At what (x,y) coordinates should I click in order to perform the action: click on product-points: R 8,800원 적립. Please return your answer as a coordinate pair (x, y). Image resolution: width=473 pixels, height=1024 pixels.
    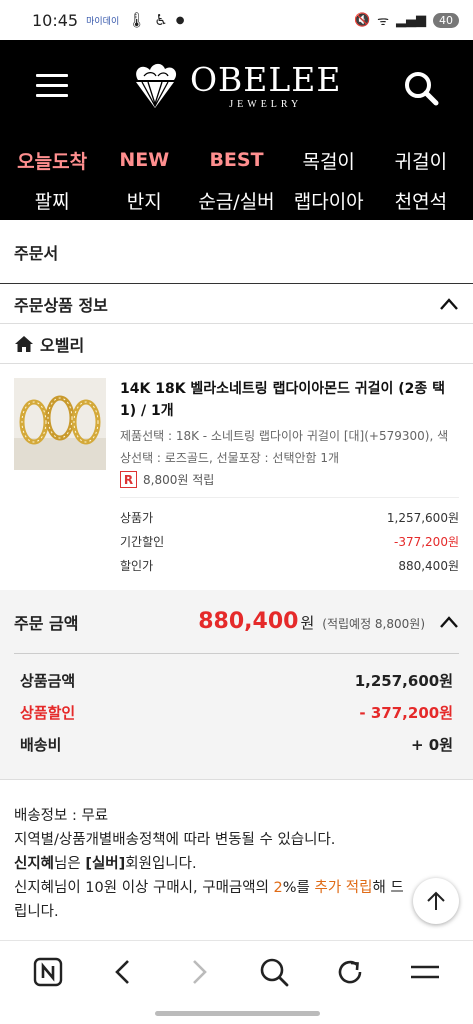
    Looking at the image, I should click on (289, 479).